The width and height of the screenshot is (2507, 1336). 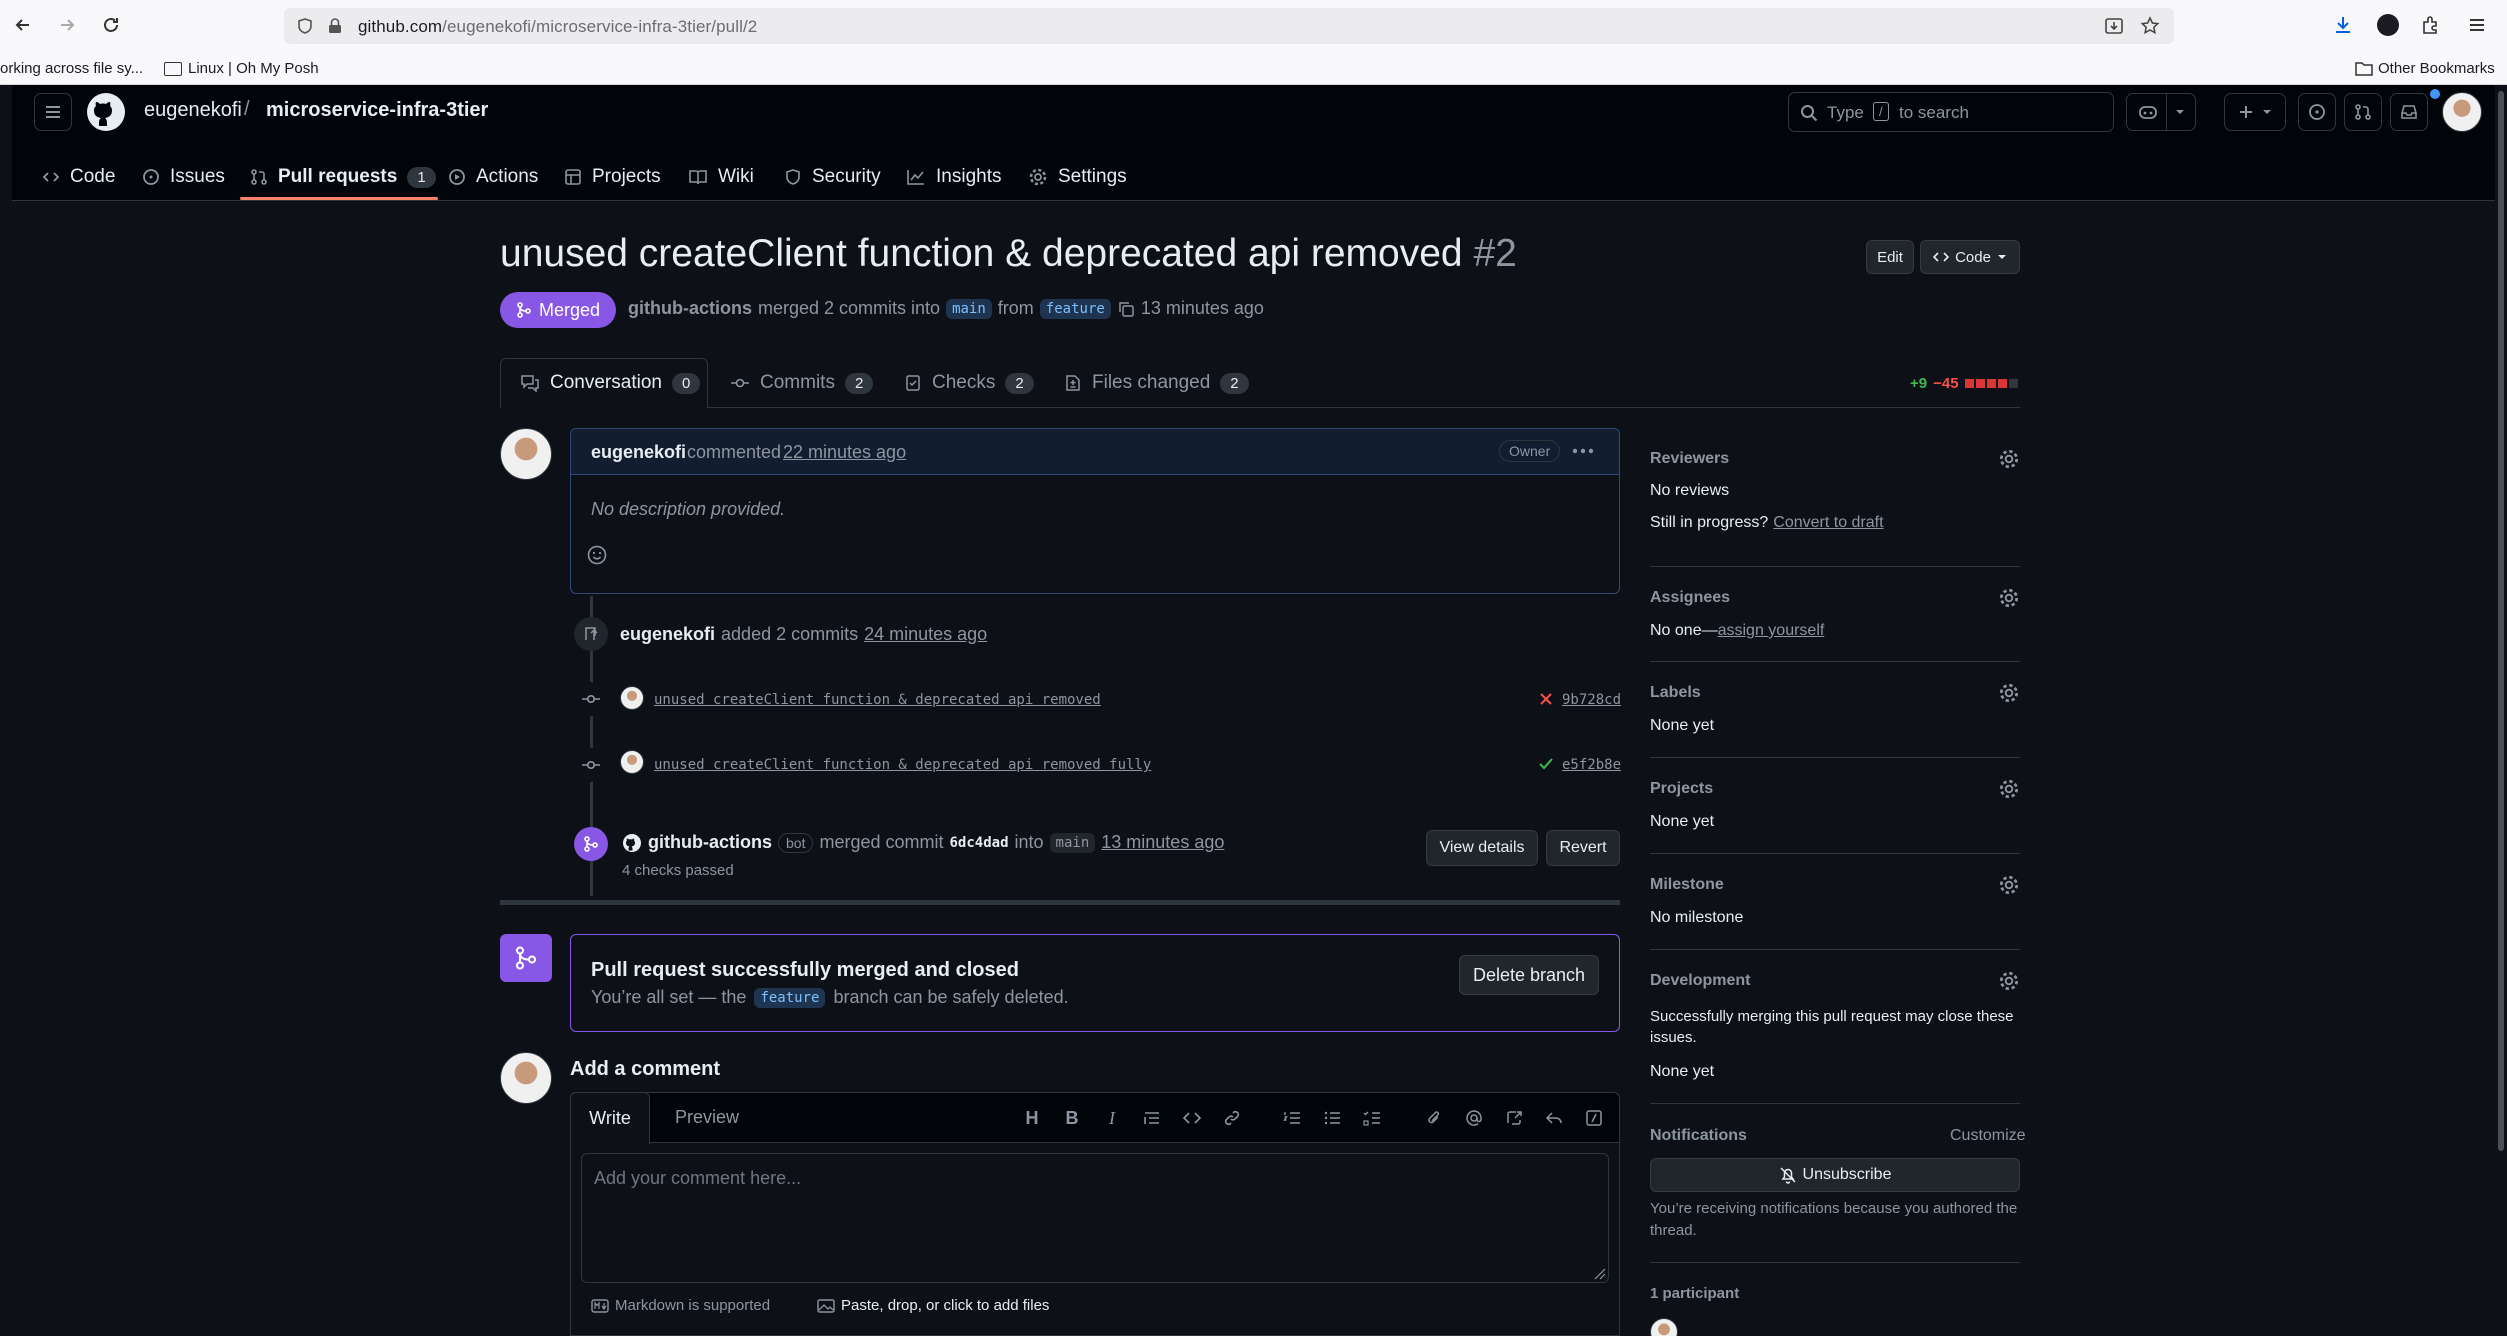 I want to click on assignees-heading: Assignees, so click(x=1690, y=598).